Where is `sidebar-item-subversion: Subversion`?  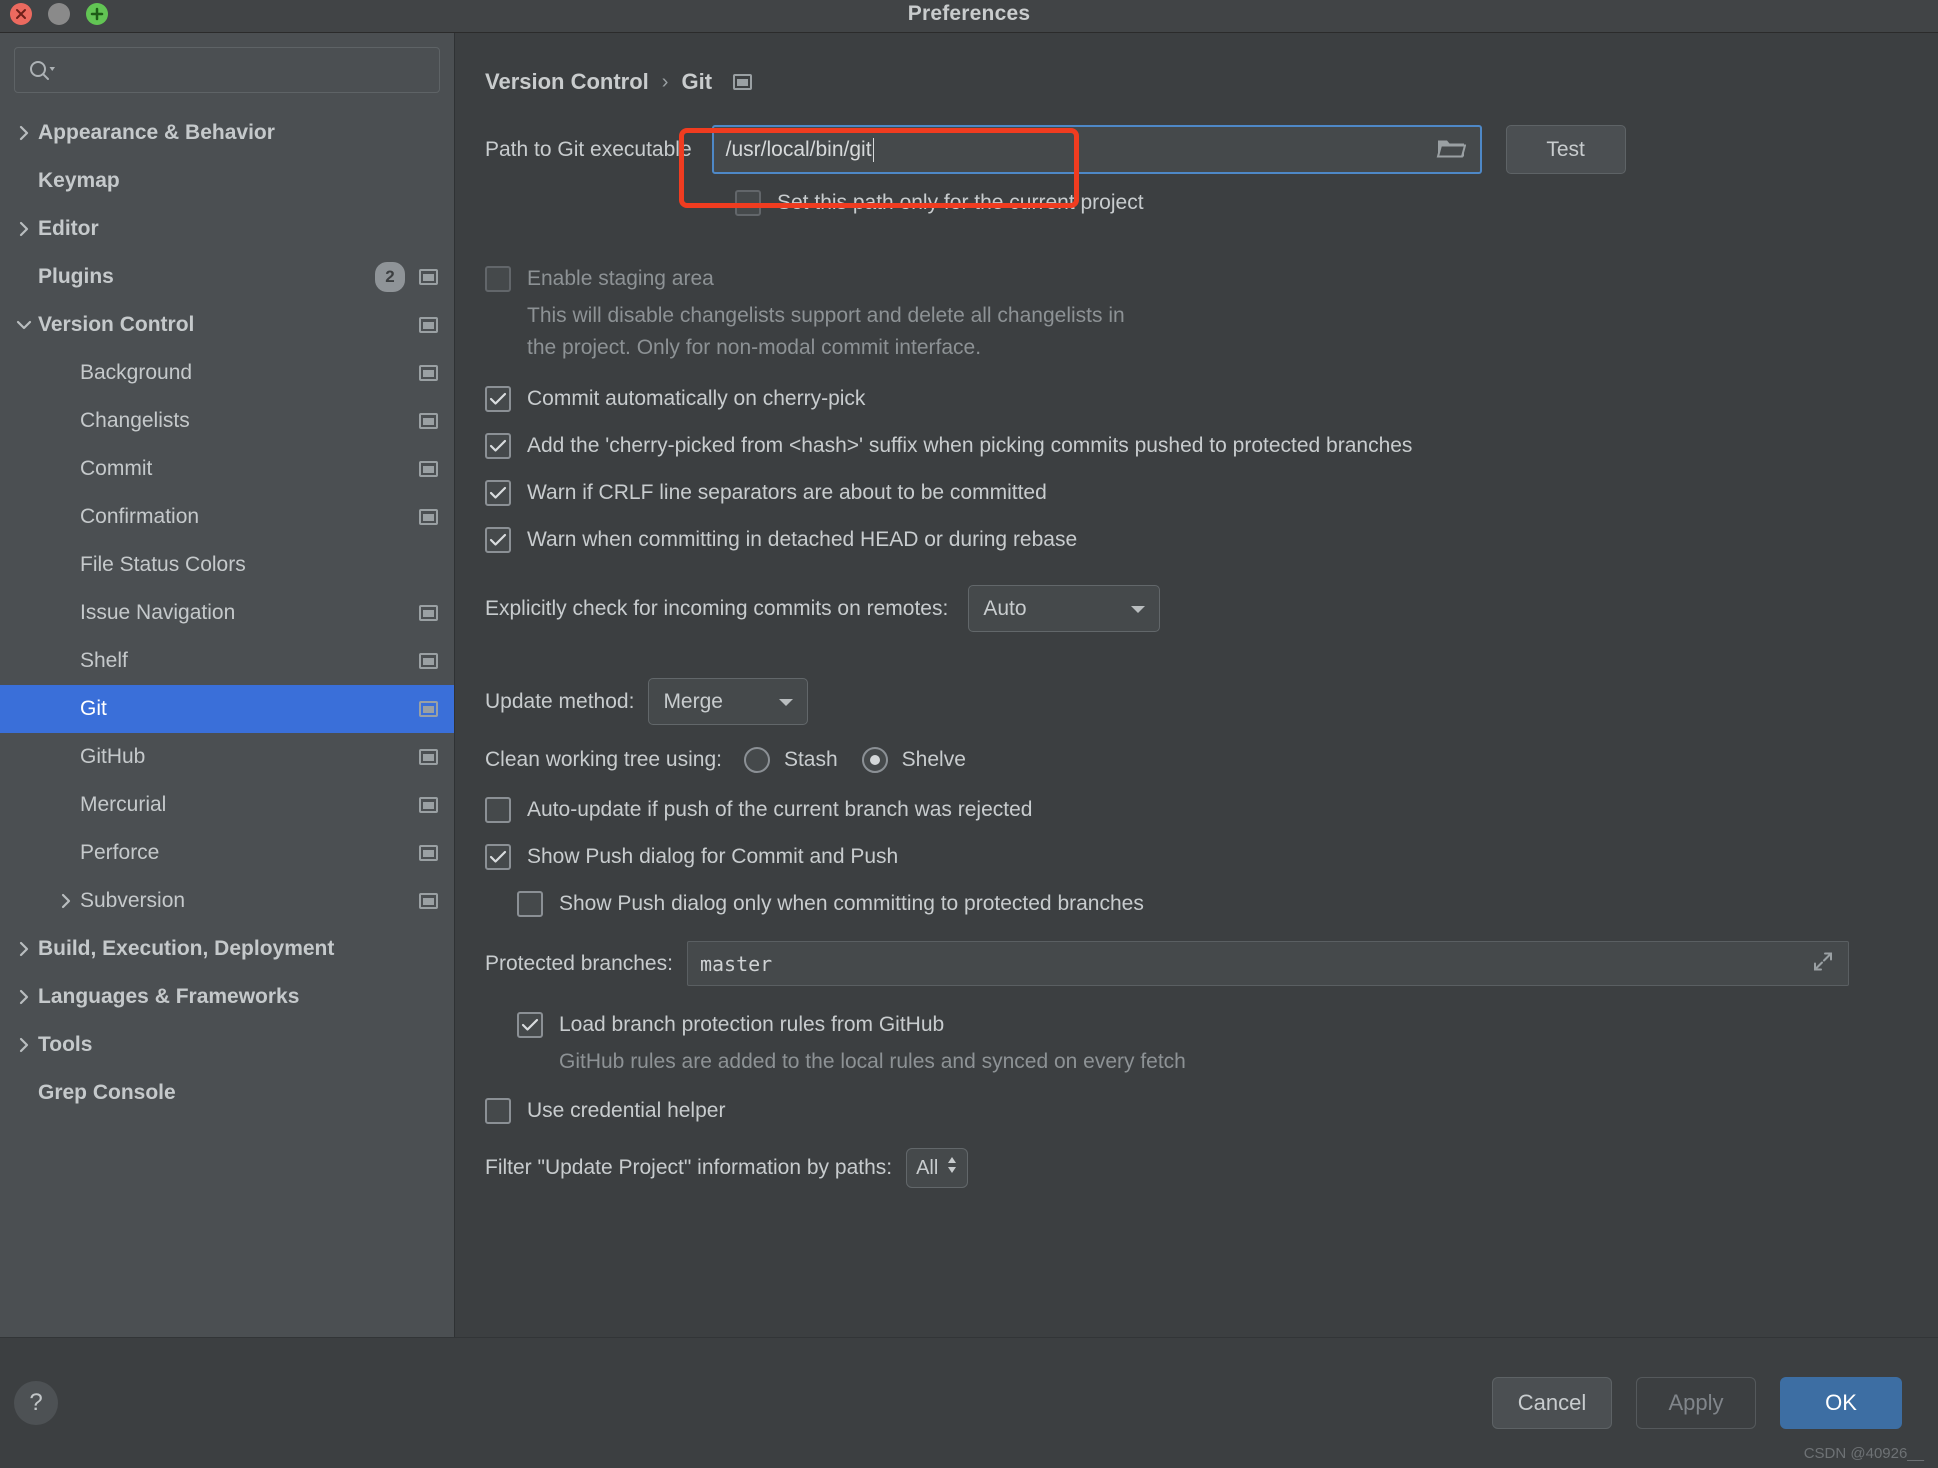 sidebar-item-subversion: Subversion is located at coordinates (227, 901).